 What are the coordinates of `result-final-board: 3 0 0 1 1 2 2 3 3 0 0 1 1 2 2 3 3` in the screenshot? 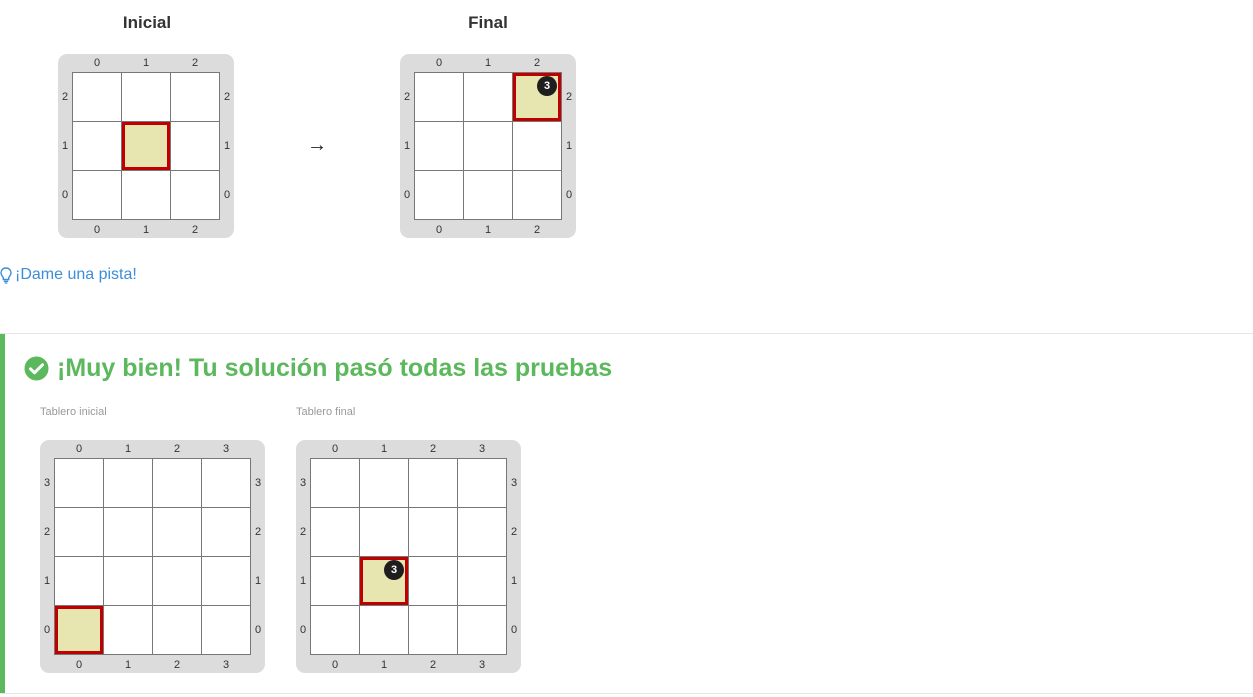 It's located at (408, 556).